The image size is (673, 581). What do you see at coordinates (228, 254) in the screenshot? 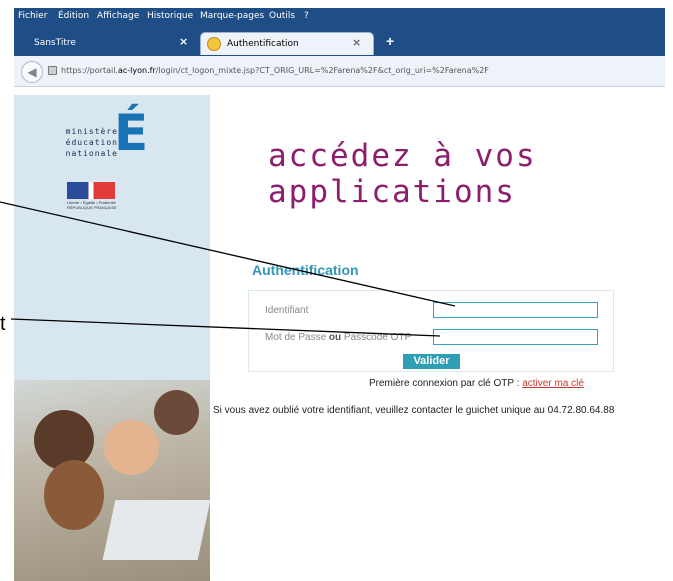
I see `annotation-line-identifiant` at bounding box center [228, 254].